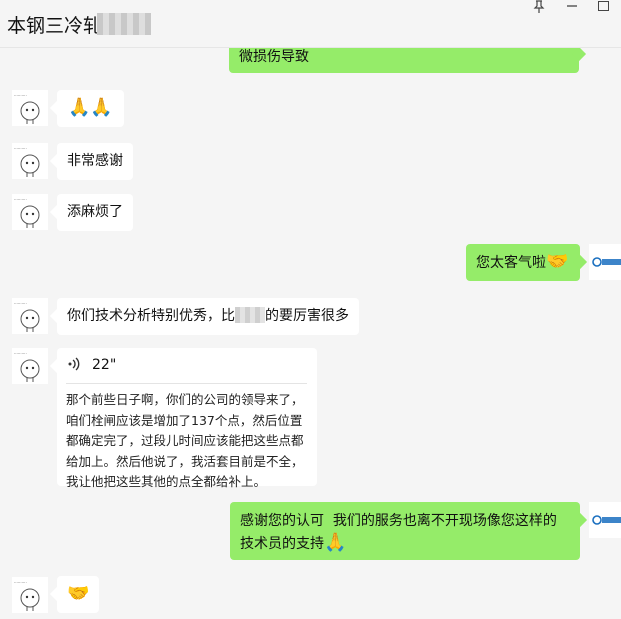 The height and width of the screenshot is (619, 621). I want to click on voice-wave-icon, so click(75, 367).